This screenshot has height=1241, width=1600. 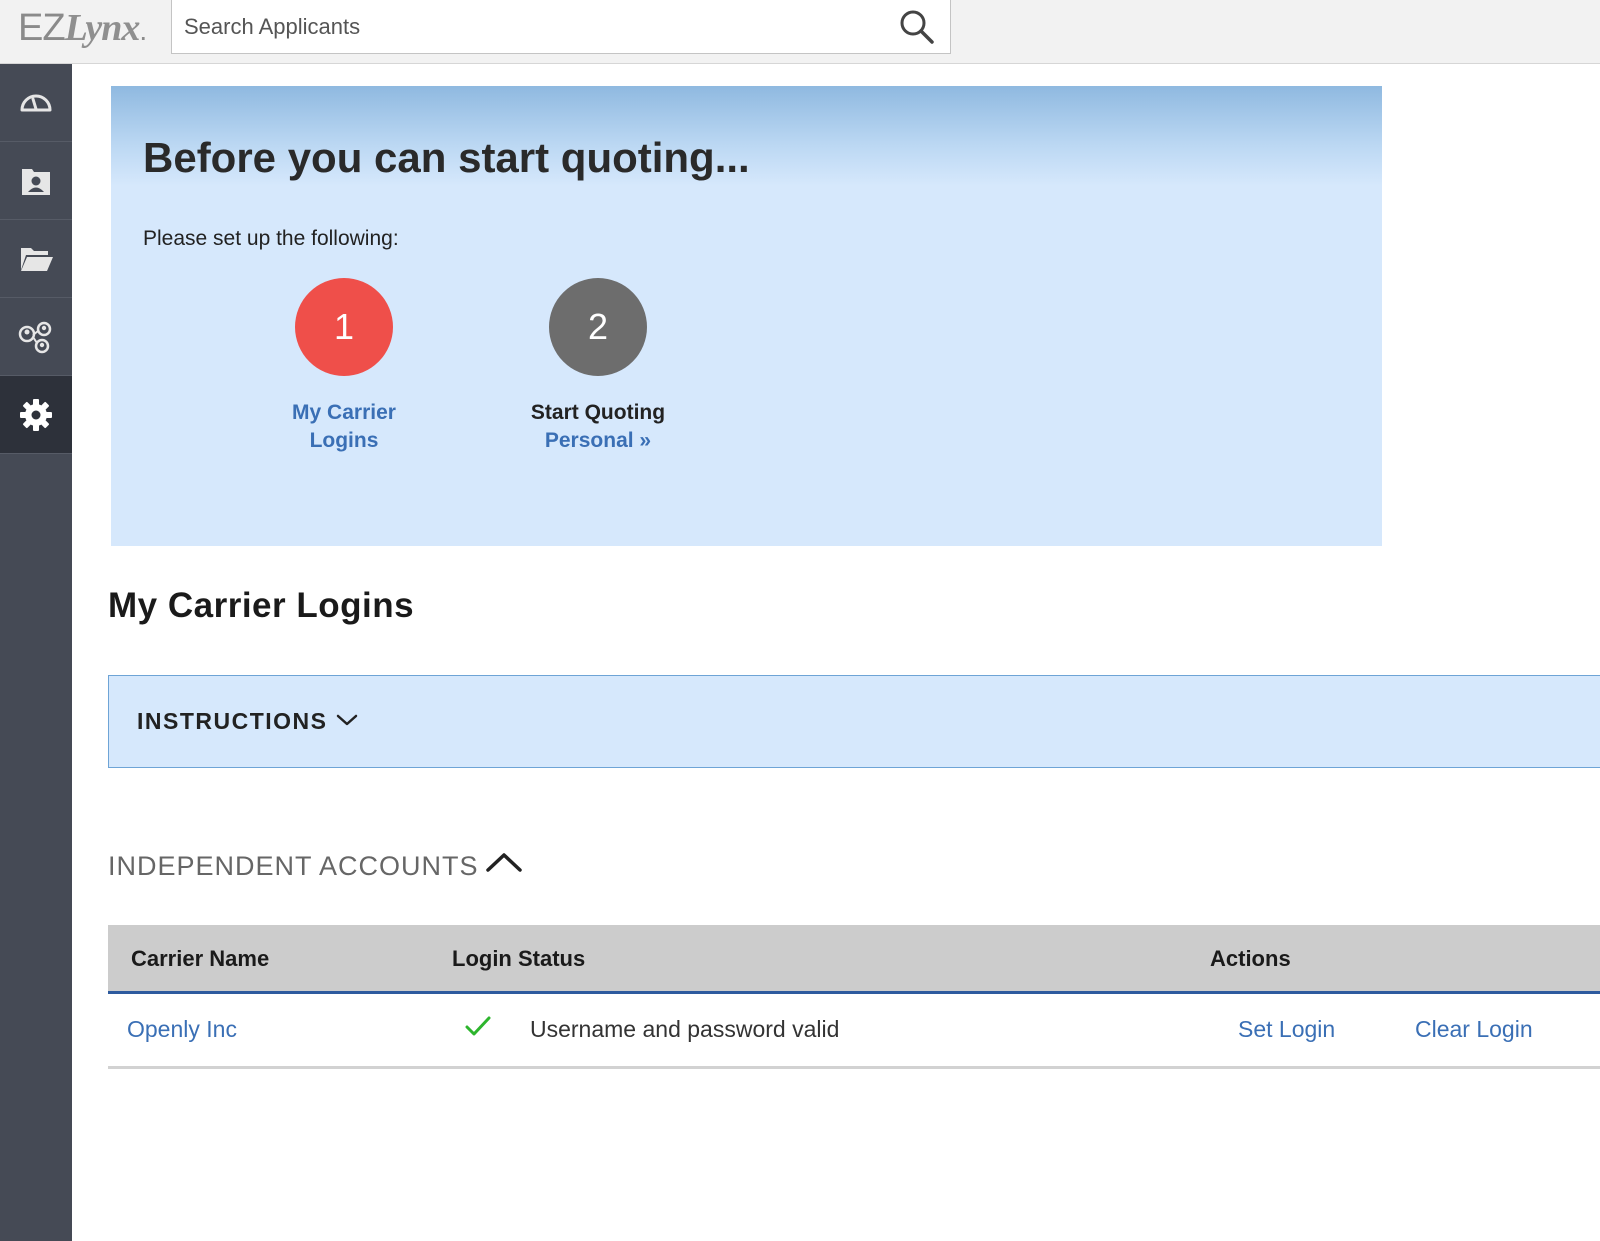 What do you see at coordinates (598, 412) in the screenshot?
I see `step-2-text: Start Quoting` at bounding box center [598, 412].